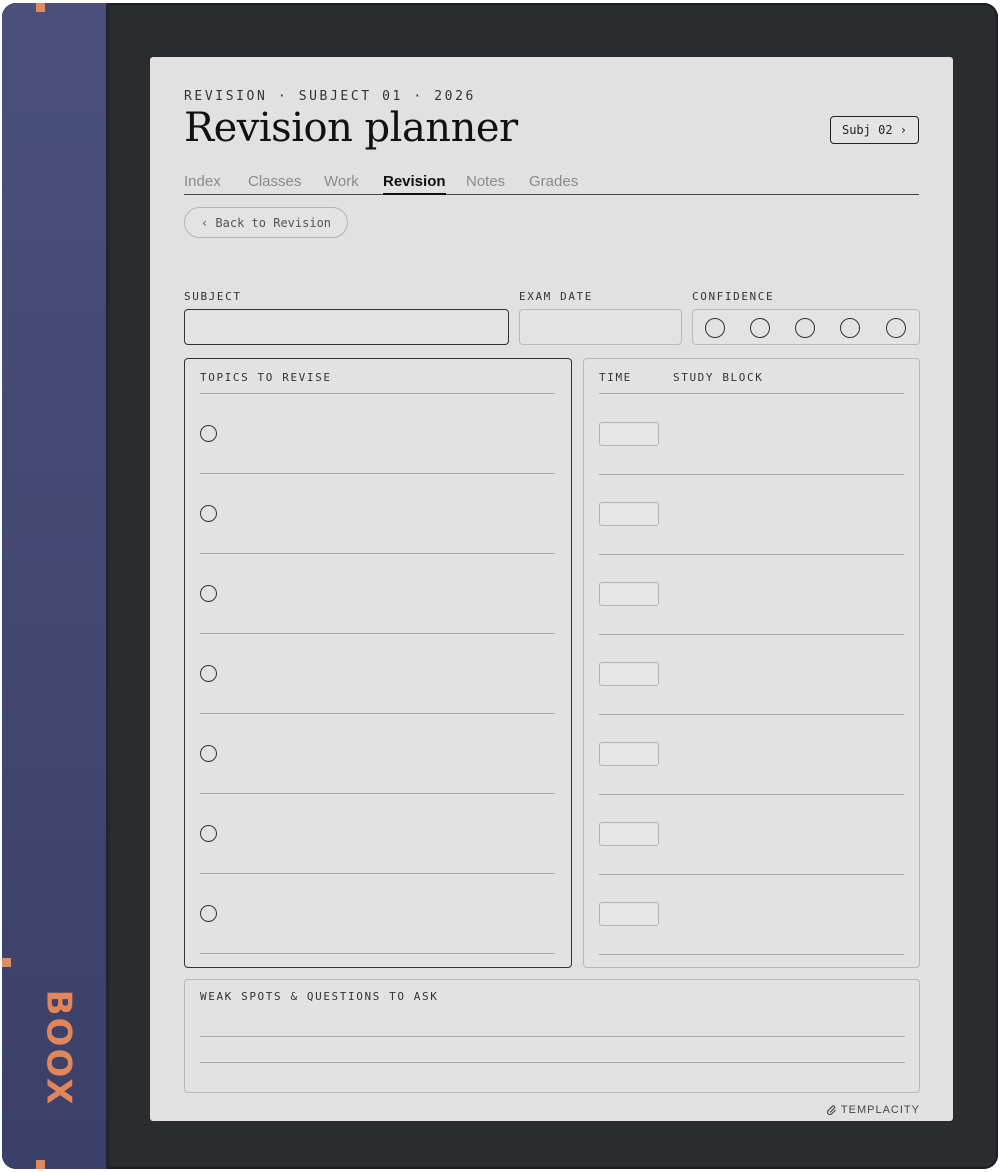 The image size is (1000, 1172). Describe the element at coordinates (274, 184) in the screenshot. I see `tab-classes: Classes` at that location.